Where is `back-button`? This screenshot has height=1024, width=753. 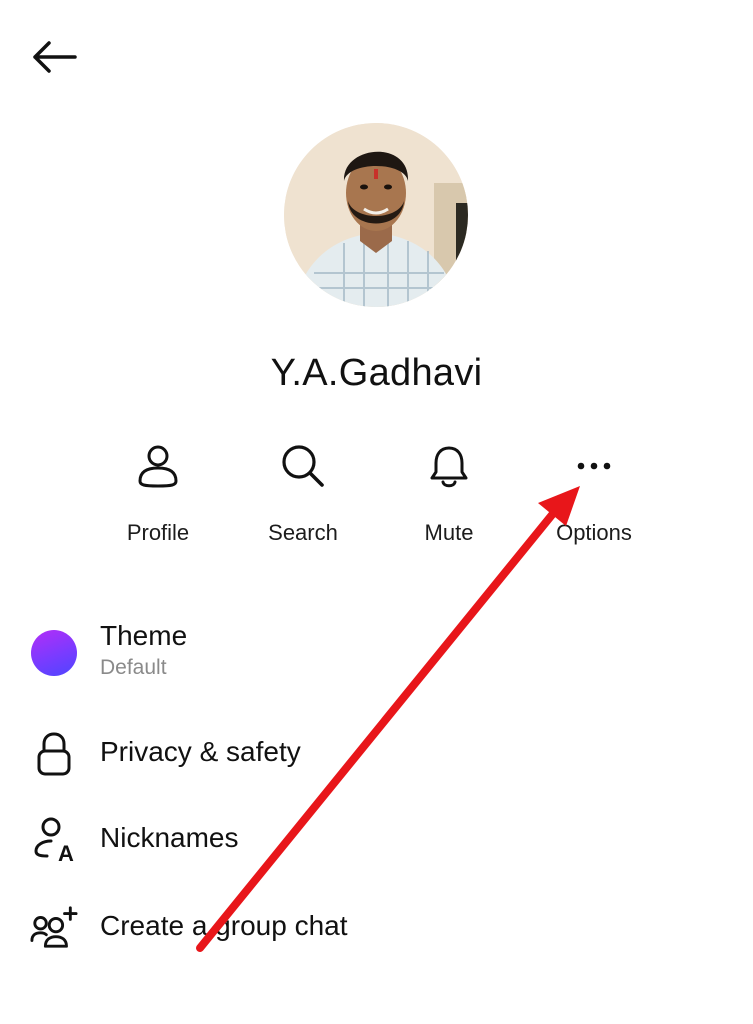
back-button is located at coordinates (54, 59).